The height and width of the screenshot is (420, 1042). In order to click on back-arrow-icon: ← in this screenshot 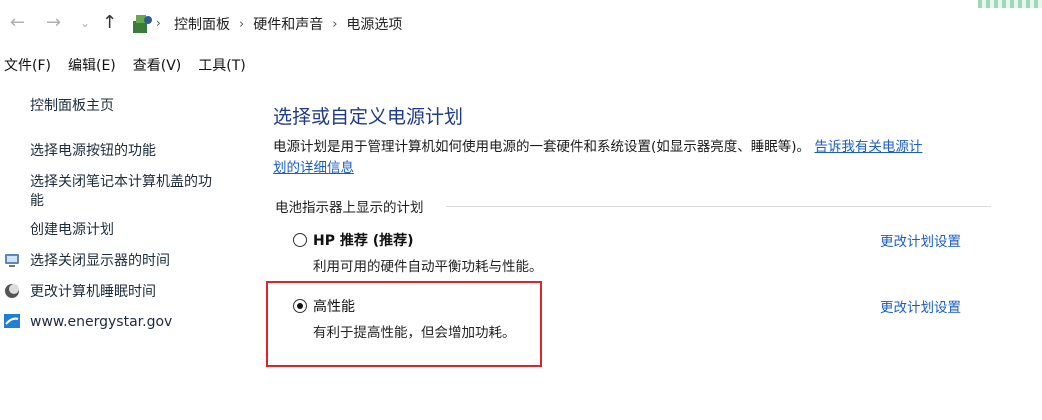, I will do `click(17, 22)`.